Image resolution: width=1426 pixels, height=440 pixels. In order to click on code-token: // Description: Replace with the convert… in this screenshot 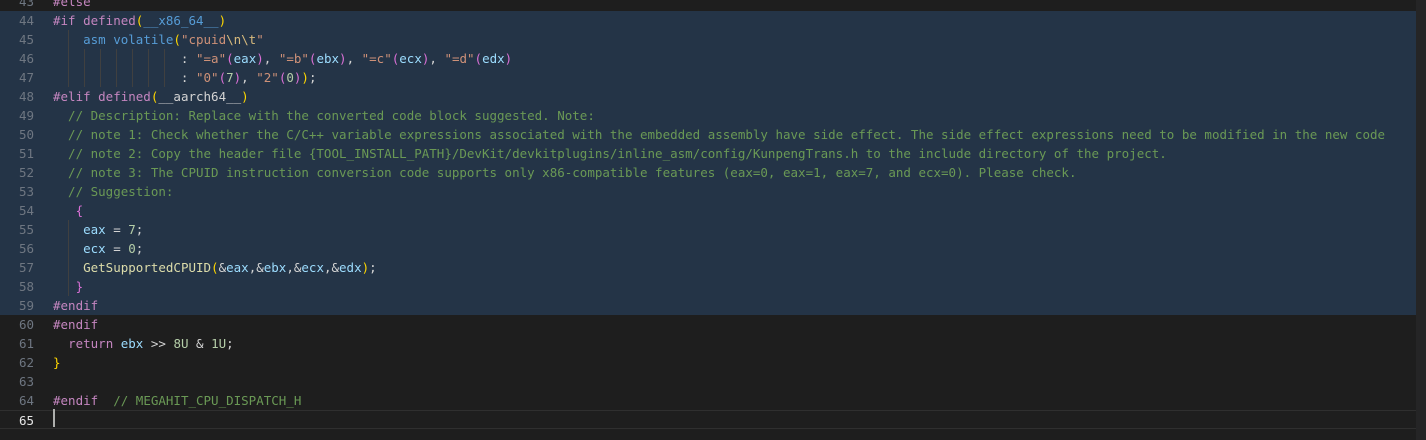, I will do `click(324, 115)`.